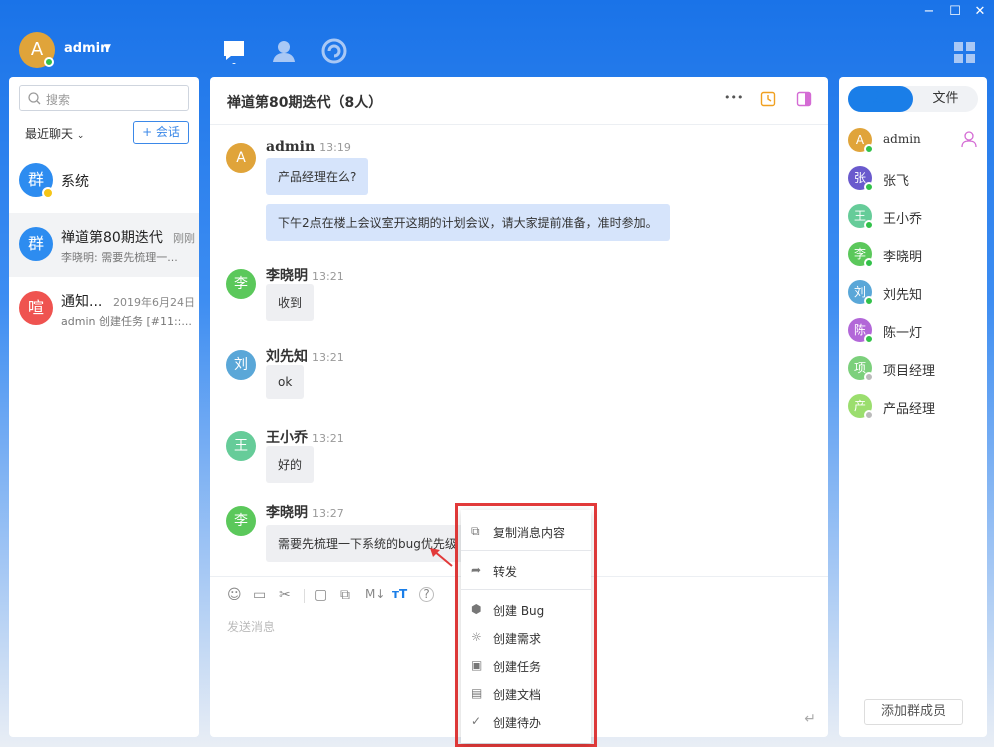 The width and height of the screenshot is (994, 747). What do you see at coordinates (476, 721) in the screenshot?
I see `check-circle-icon: ✓` at bounding box center [476, 721].